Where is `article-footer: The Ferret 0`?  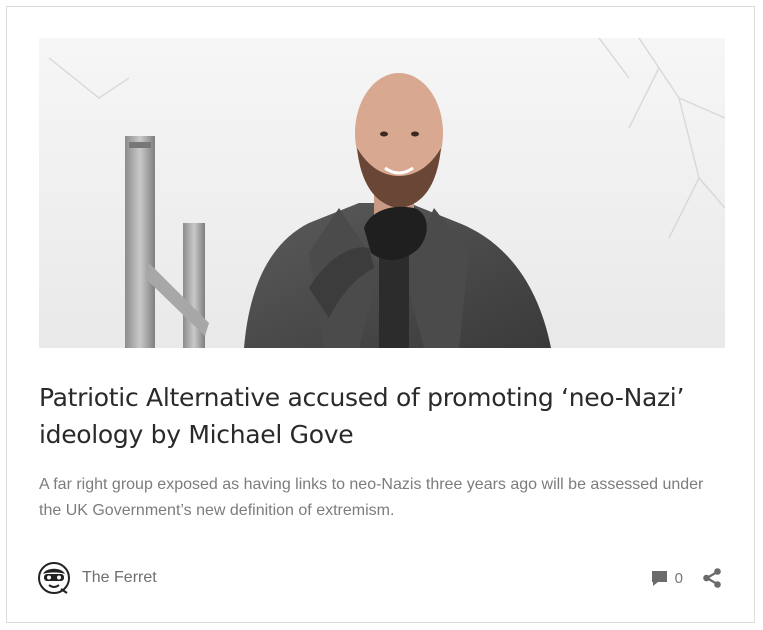
article-footer: The Ferret 0 is located at coordinates (380, 578).